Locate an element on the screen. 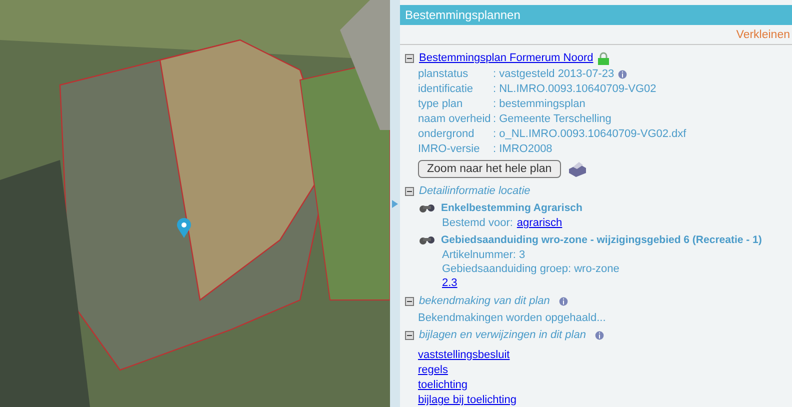 The height and width of the screenshot is (407, 792). property-value: : bestemmingsplan is located at coordinates (539, 104).